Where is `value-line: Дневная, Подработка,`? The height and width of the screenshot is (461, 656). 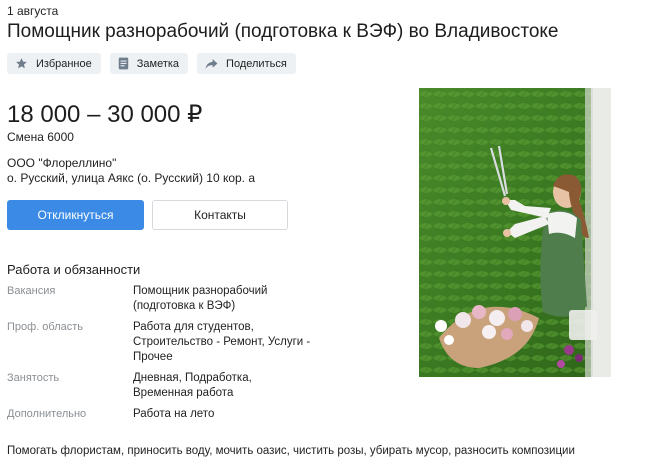 value-line: Дневная, Подработка, is located at coordinates (192, 378).